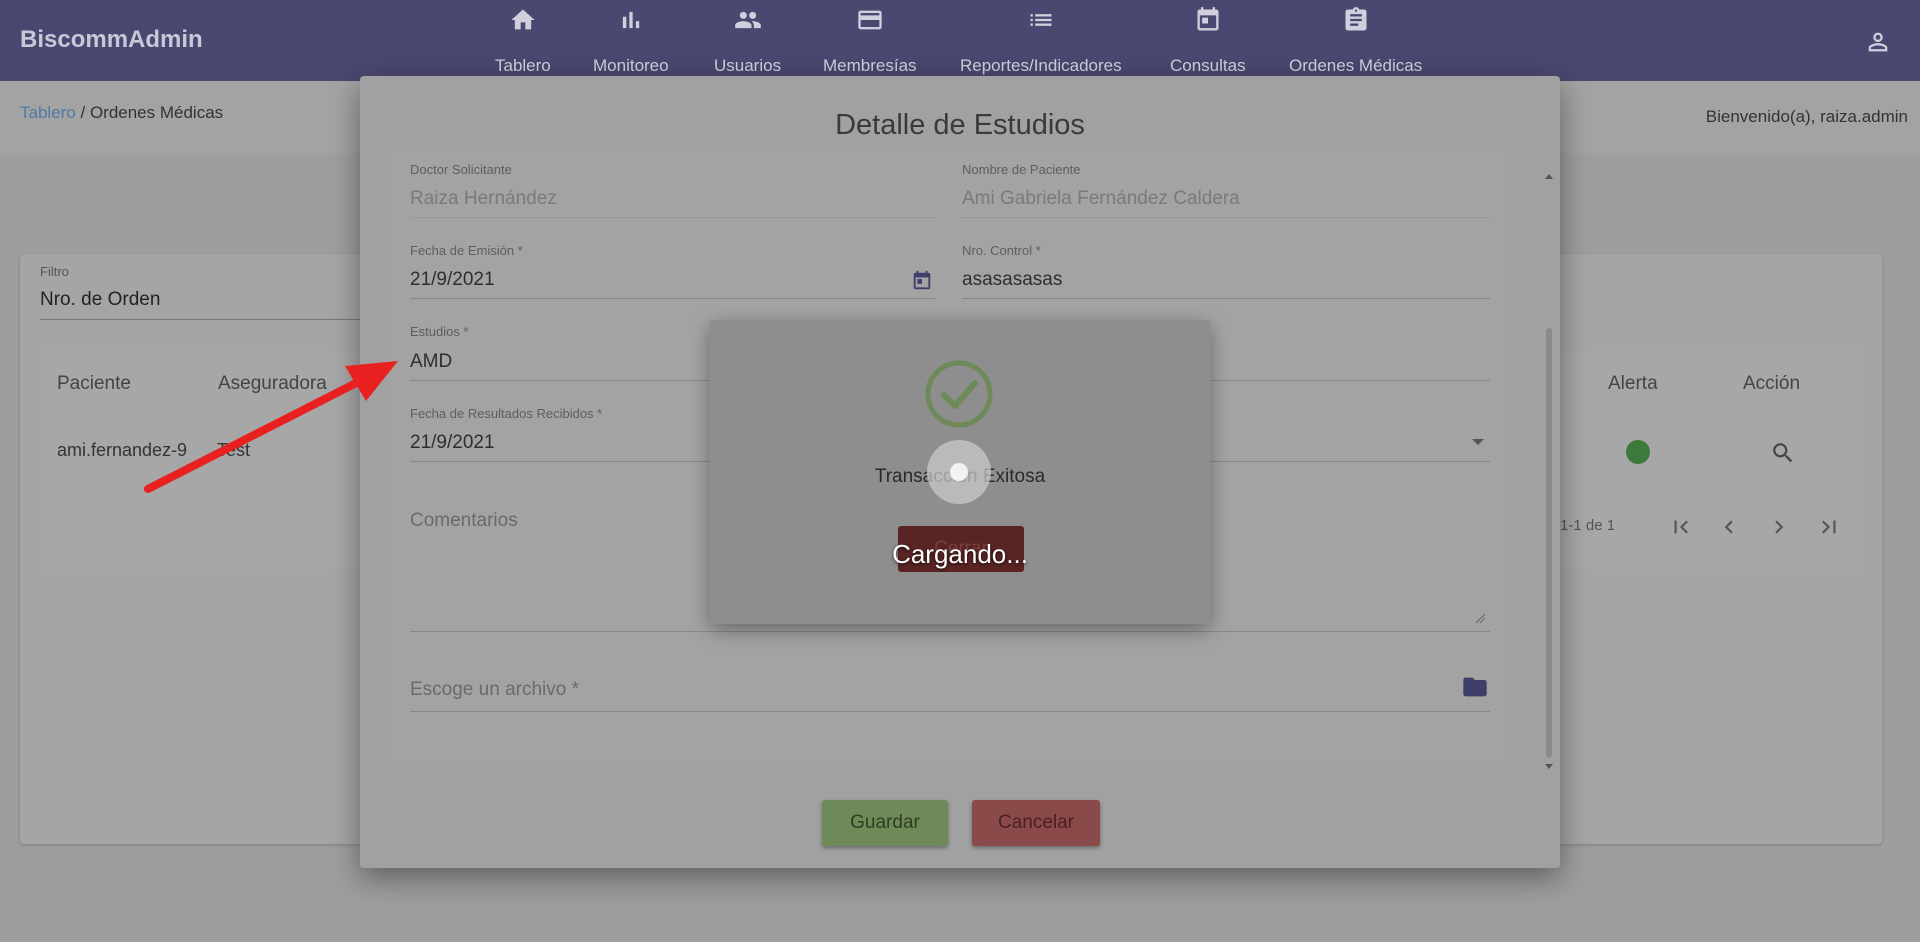  What do you see at coordinates (1480, 618) in the screenshot?
I see `resize-grip-icon` at bounding box center [1480, 618].